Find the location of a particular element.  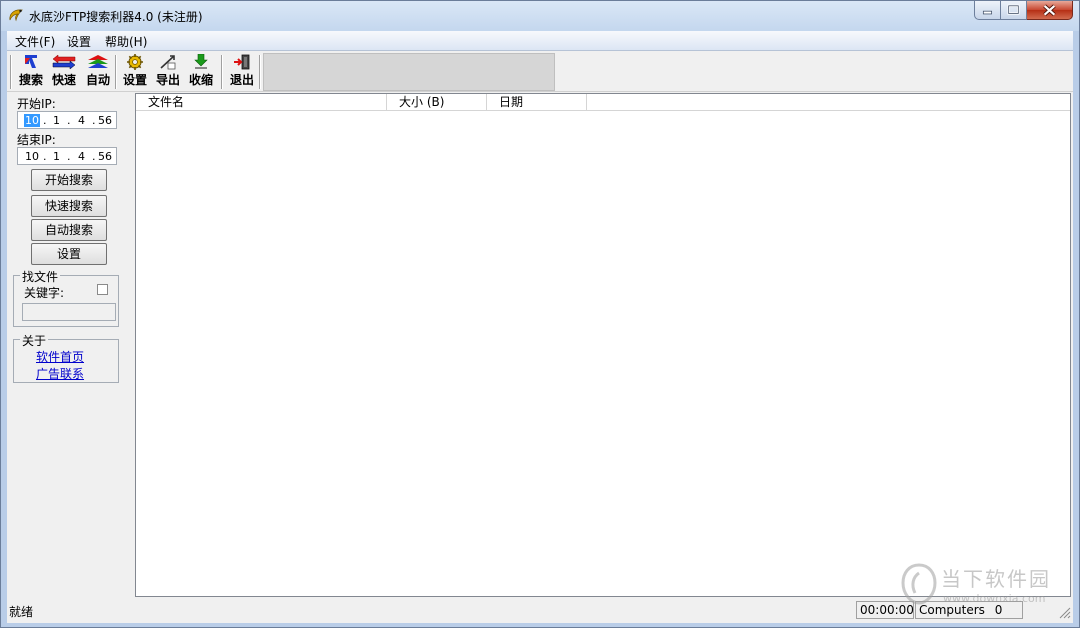

column-header-date: 日期 is located at coordinates (537, 102).